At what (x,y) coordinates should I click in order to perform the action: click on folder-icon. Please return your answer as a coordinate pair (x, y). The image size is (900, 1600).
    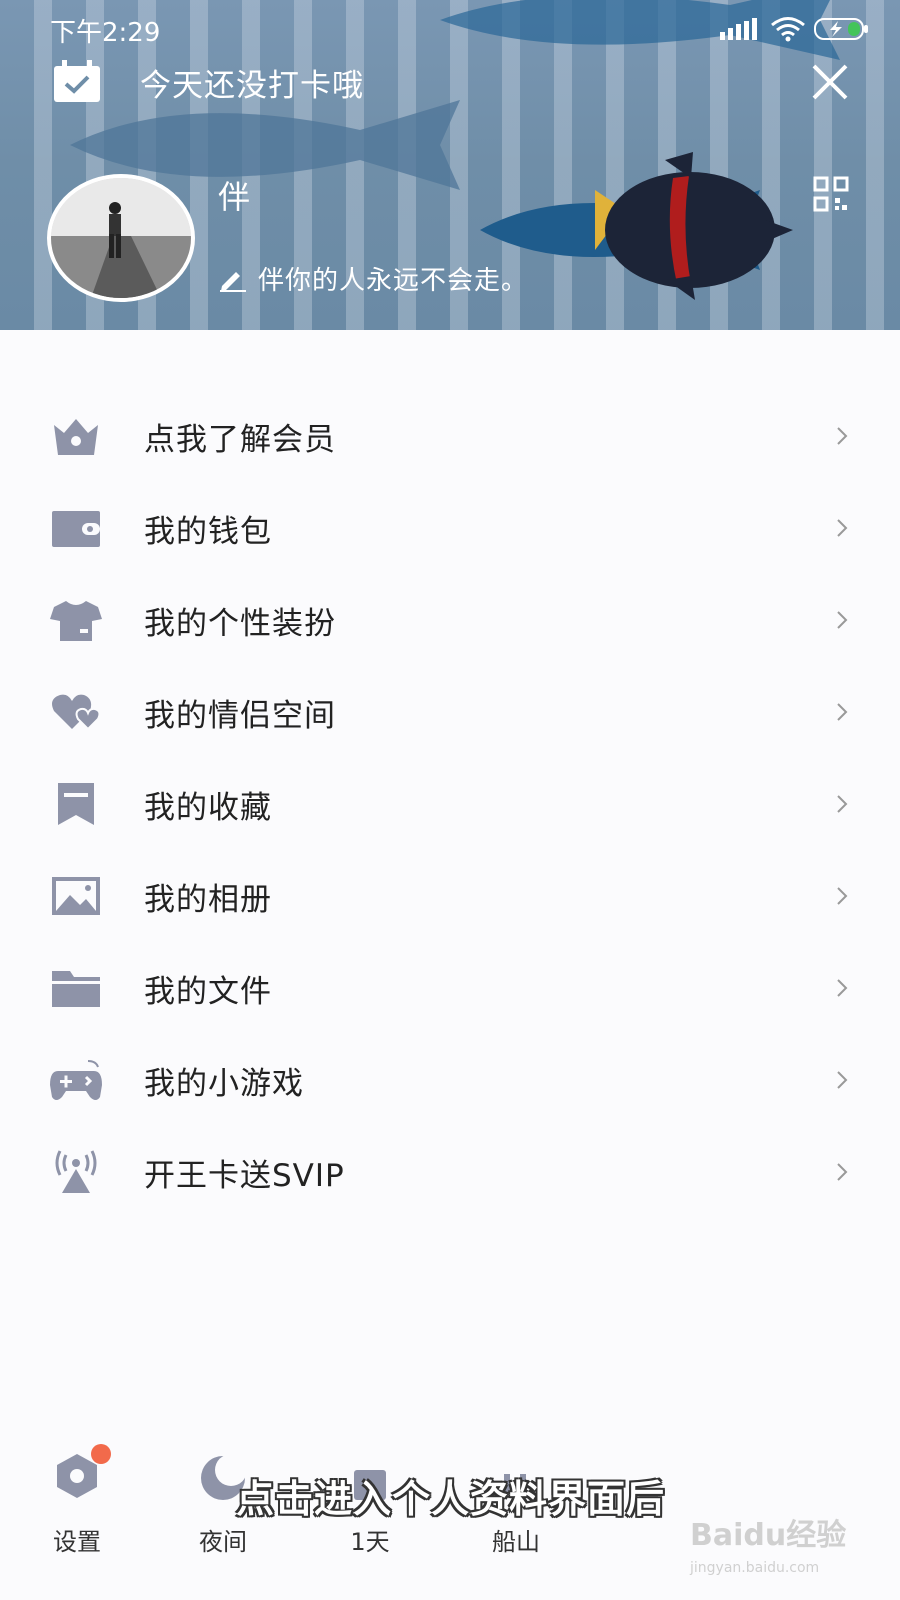
    Looking at the image, I should click on (76, 989).